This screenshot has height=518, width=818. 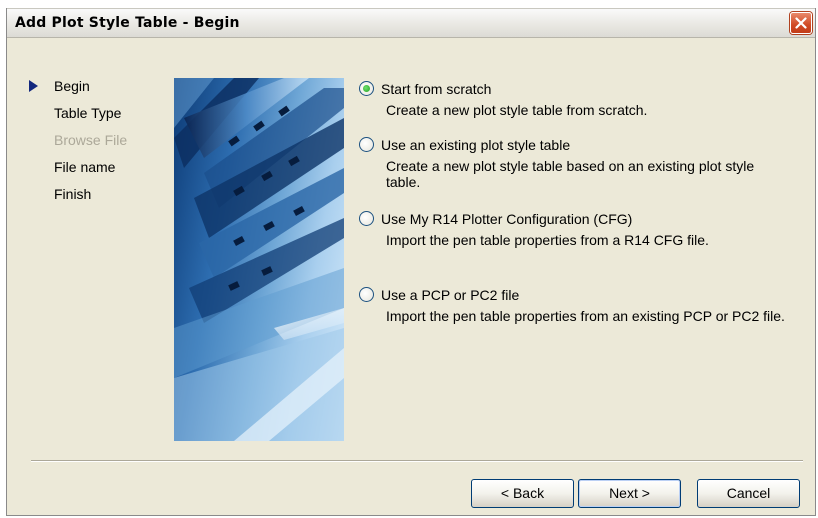 I want to click on step-browse-file: Browse File, so click(x=74, y=145).